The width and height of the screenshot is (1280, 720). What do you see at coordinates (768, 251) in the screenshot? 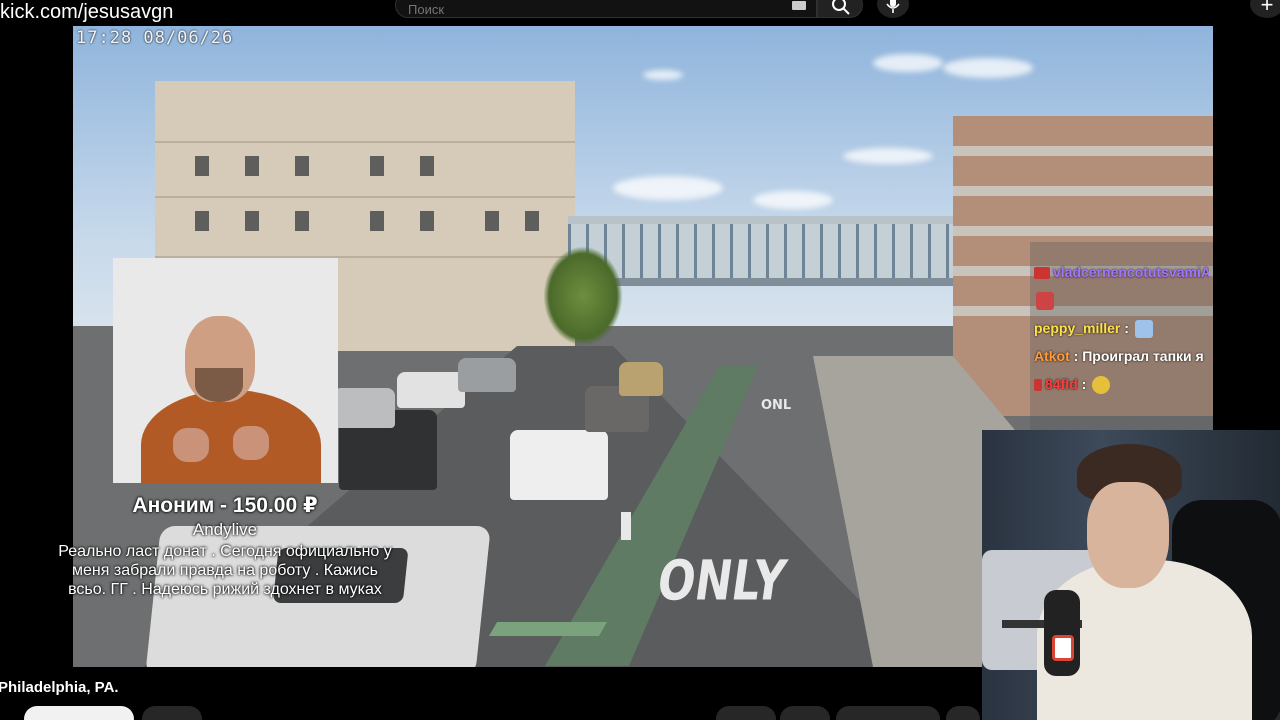
I see `scene-bridge` at bounding box center [768, 251].